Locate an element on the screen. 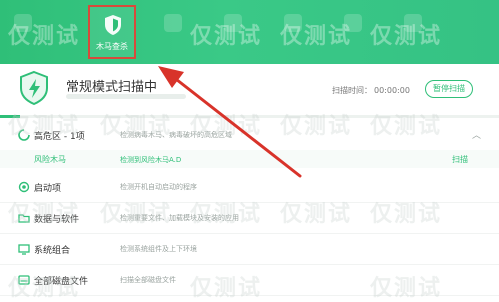 The width and height of the screenshot is (499, 302). section-desc: 检测重要文件、加载模块及安装的应用 is located at coordinates (179, 218).